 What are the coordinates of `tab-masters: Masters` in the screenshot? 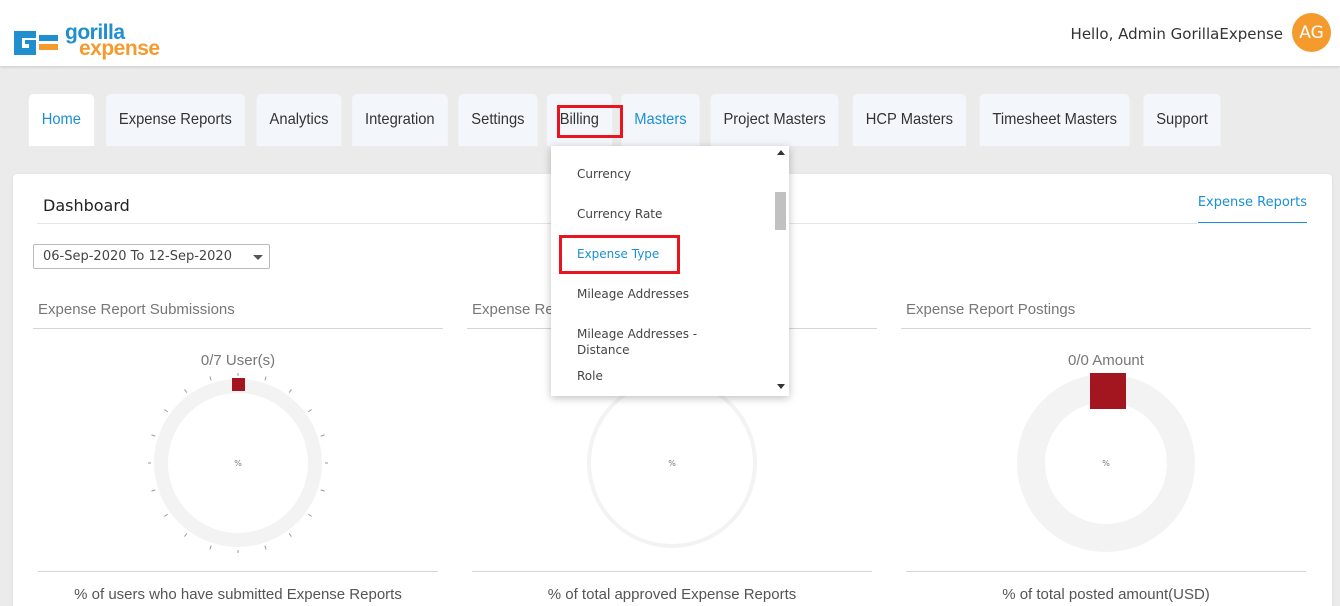 It's located at (660, 120).